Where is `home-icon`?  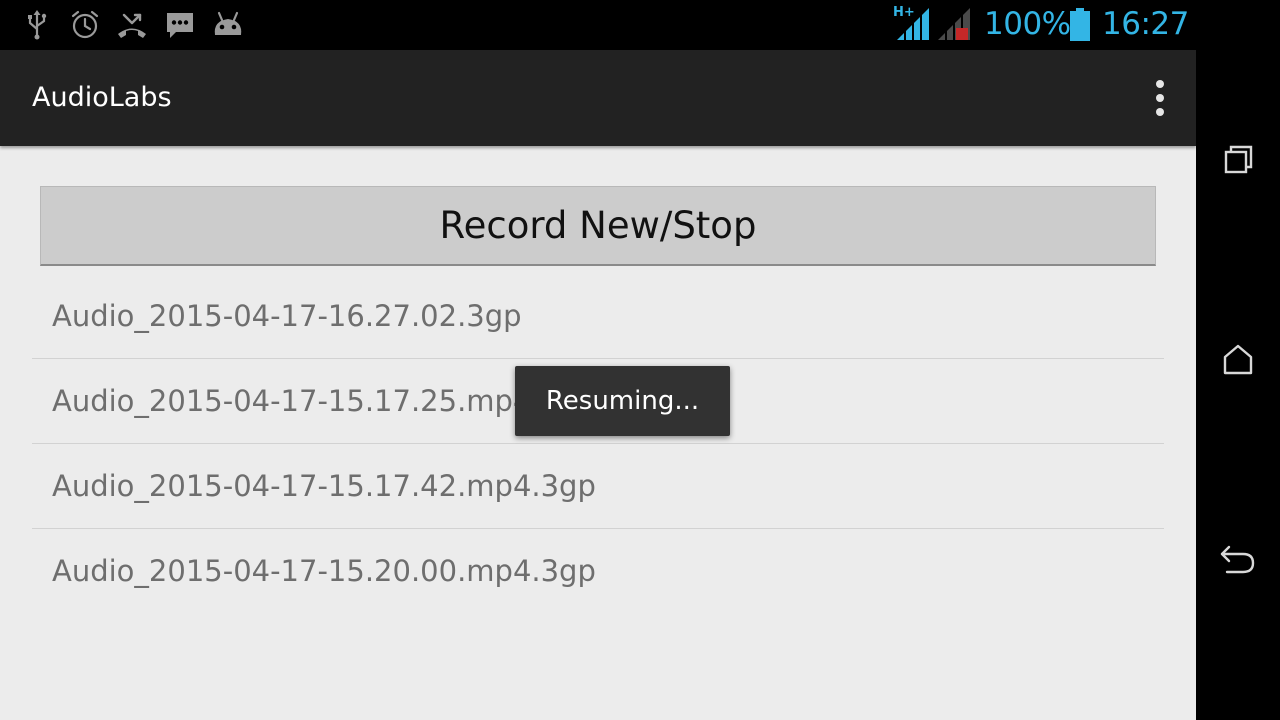
home-icon is located at coordinates (1238, 360).